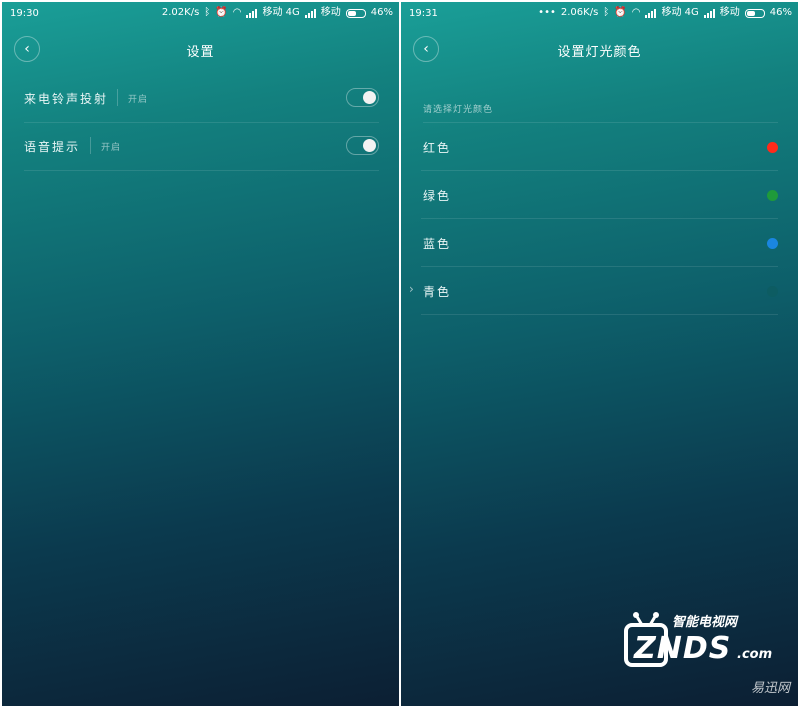 The image size is (800, 708). I want to click on status-bar: 19:30 2.02K/s ᛒ ⏰ ◠ 移动 4G 移动 46%, so click(200, 14).